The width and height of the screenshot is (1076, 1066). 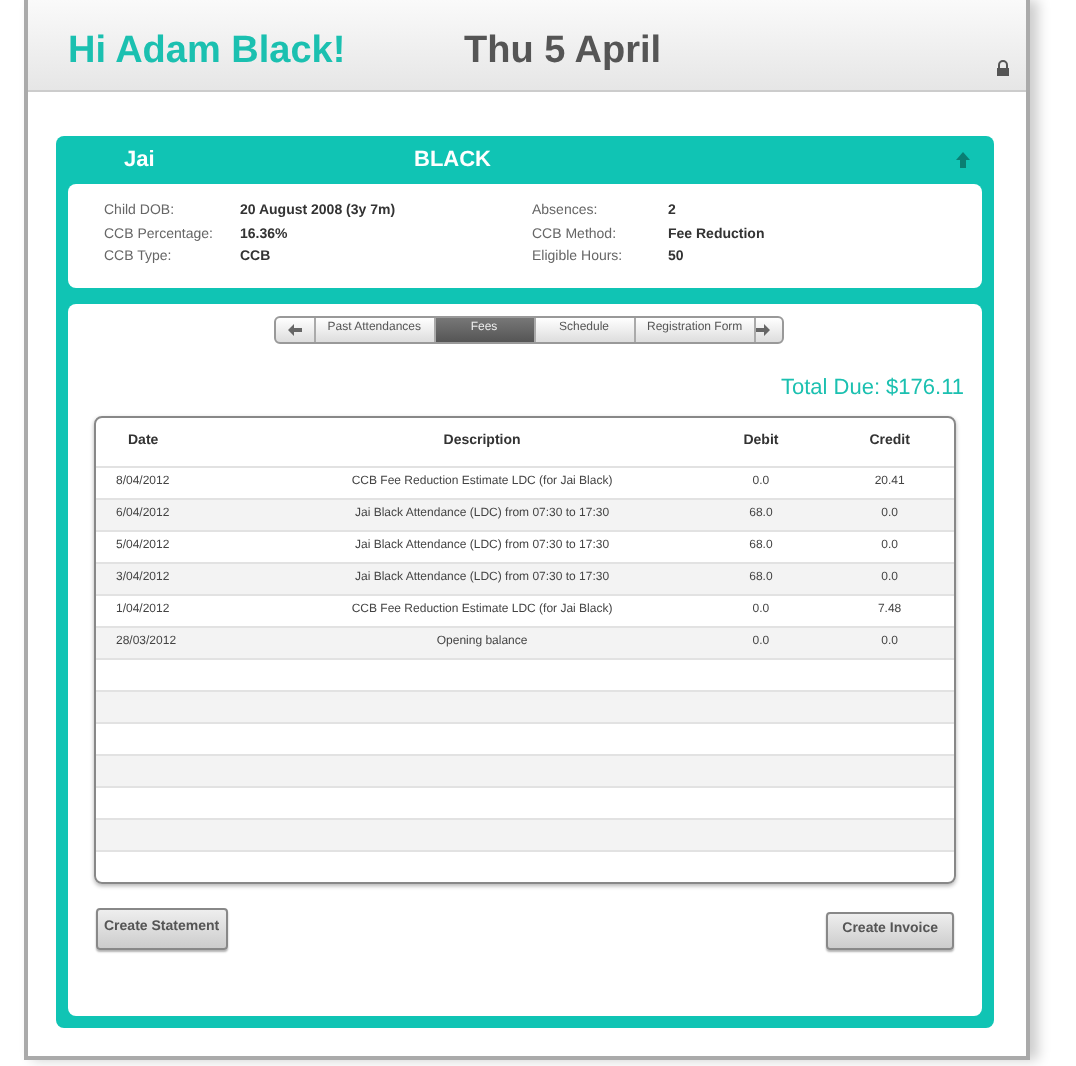 I want to click on date-title: Thu 5 April, so click(x=563, y=52).